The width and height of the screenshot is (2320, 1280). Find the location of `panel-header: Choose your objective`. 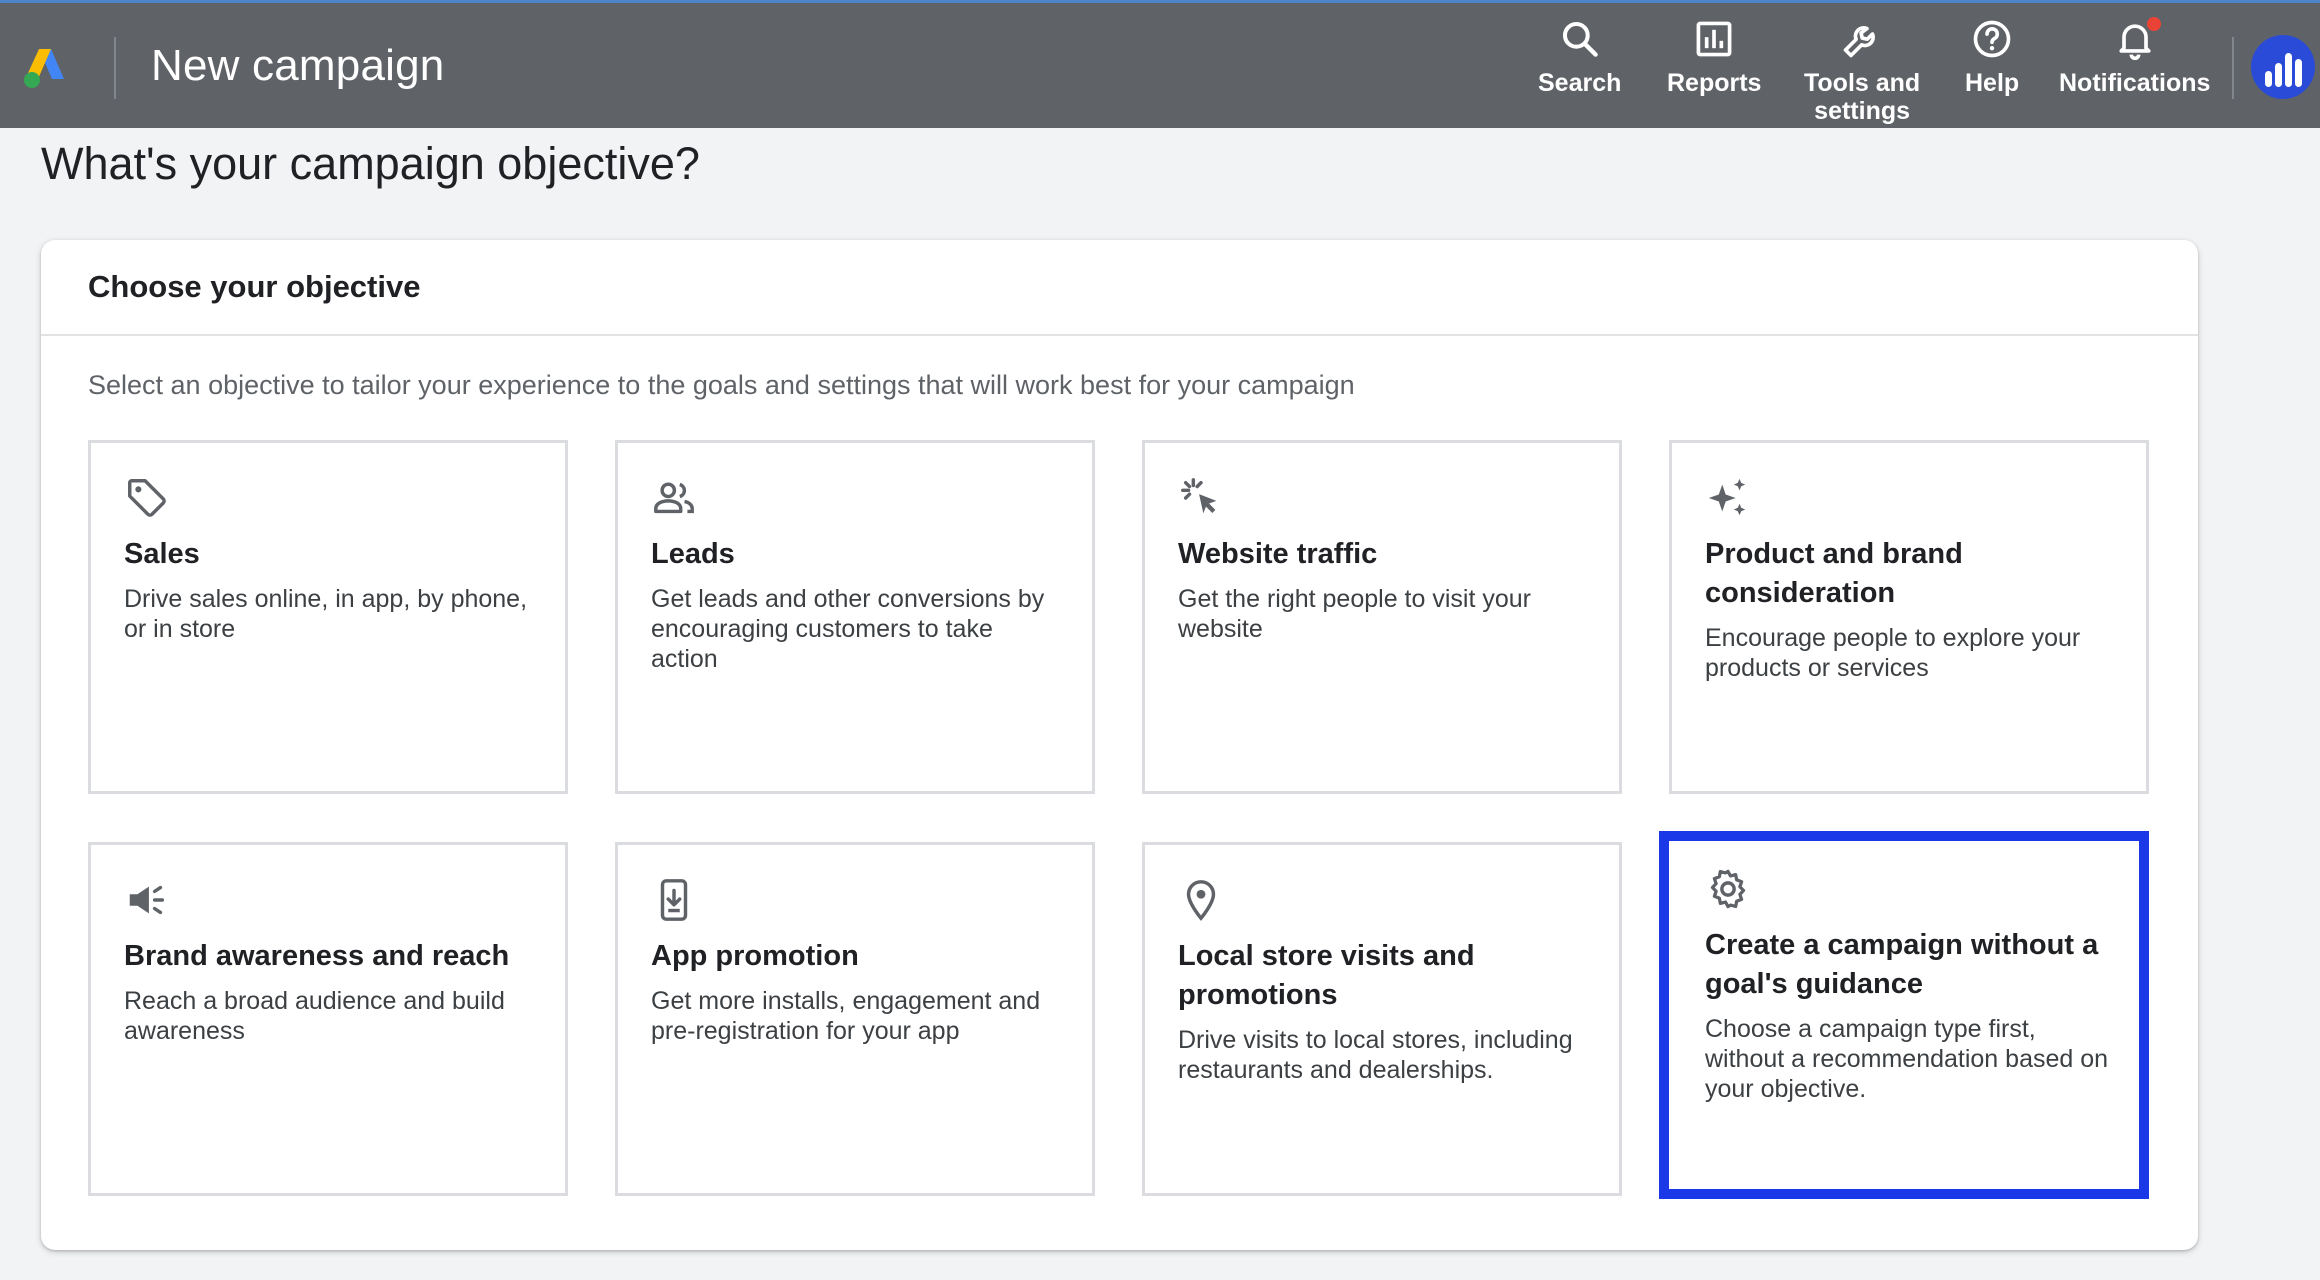

panel-header: Choose your objective is located at coordinates (1119, 288).